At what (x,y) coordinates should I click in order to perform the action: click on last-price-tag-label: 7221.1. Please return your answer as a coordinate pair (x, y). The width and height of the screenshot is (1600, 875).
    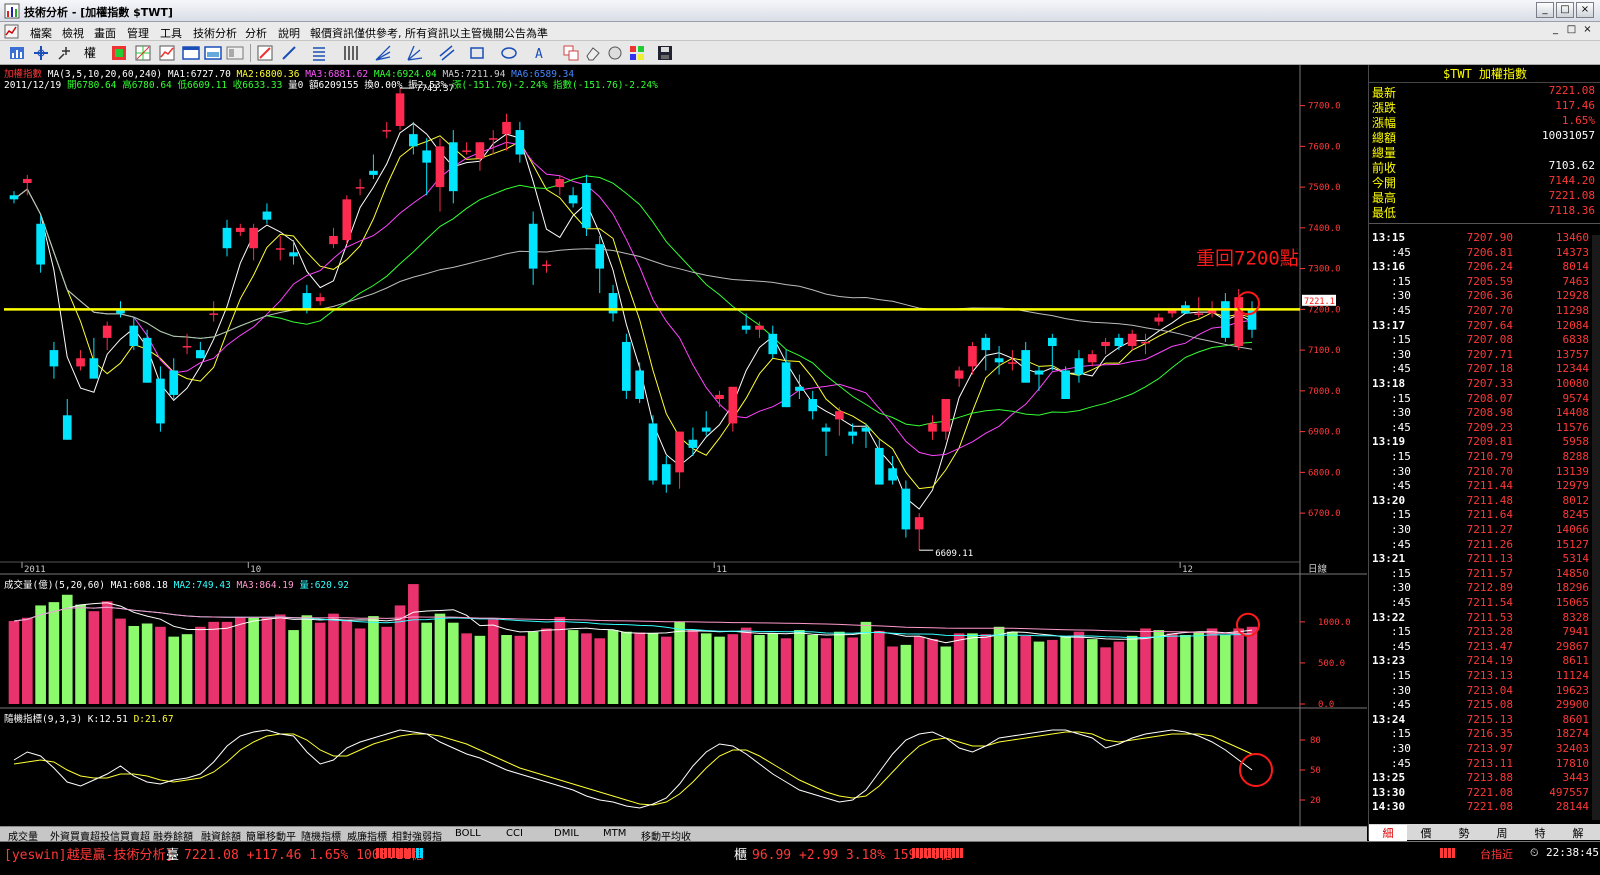
    Looking at the image, I should click on (1319, 302).